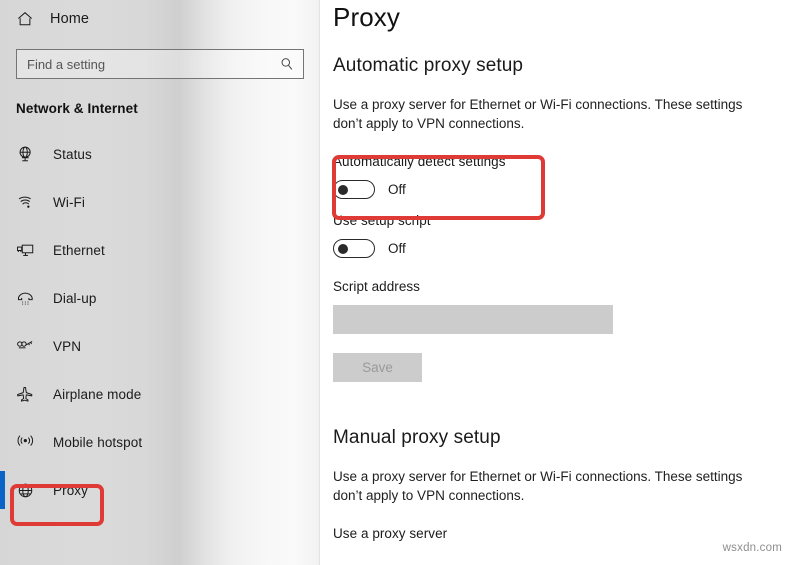 The height and width of the screenshot is (565, 793). Describe the element at coordinates (67, 346) in the screenshot. I see `sidebar-item-label: VPN` at that location.